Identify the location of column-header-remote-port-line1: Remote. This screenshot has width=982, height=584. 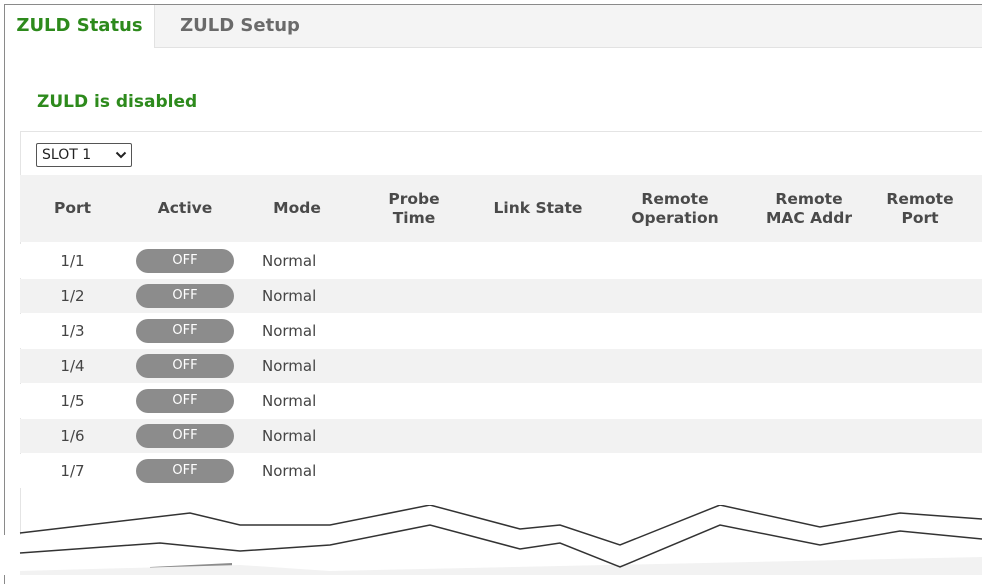
(920, 198).